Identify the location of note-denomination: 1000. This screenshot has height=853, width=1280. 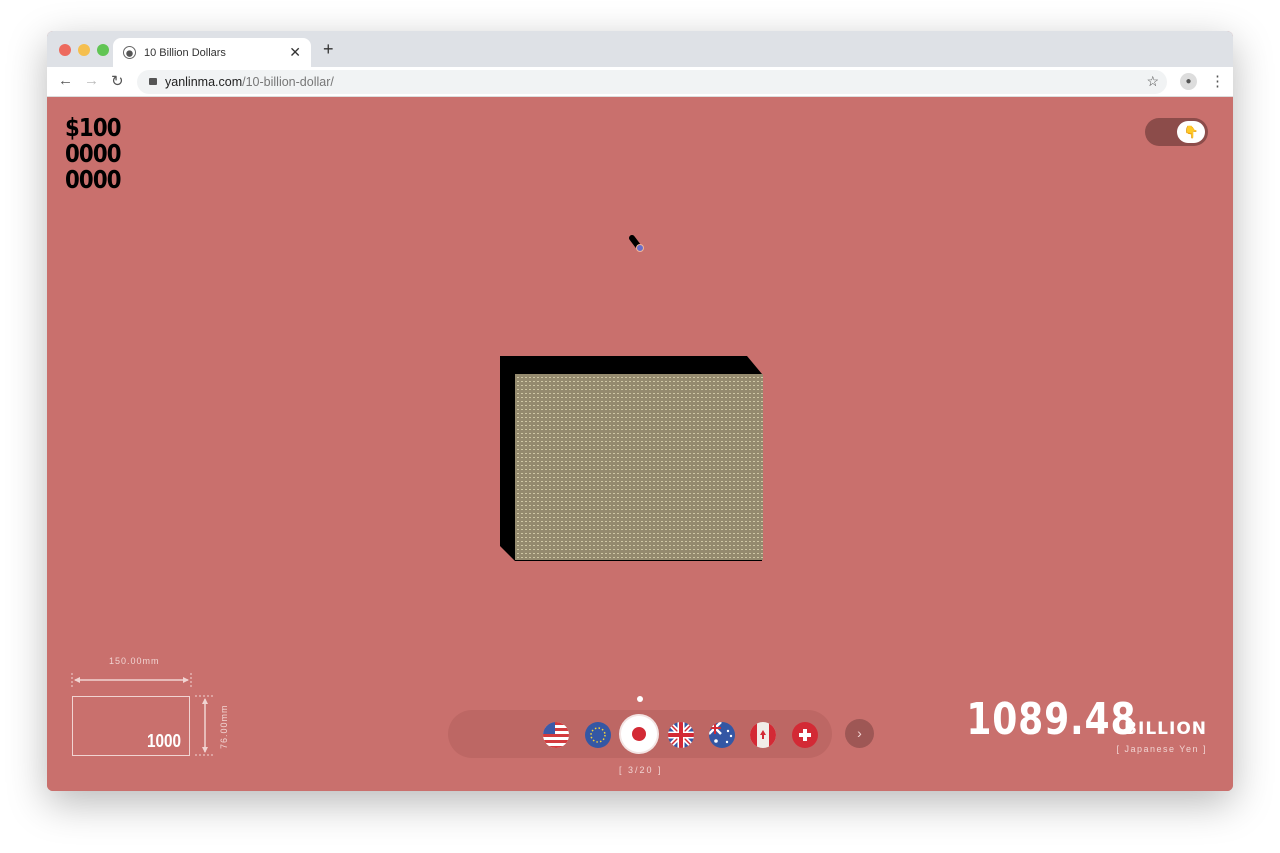
(163, 741).